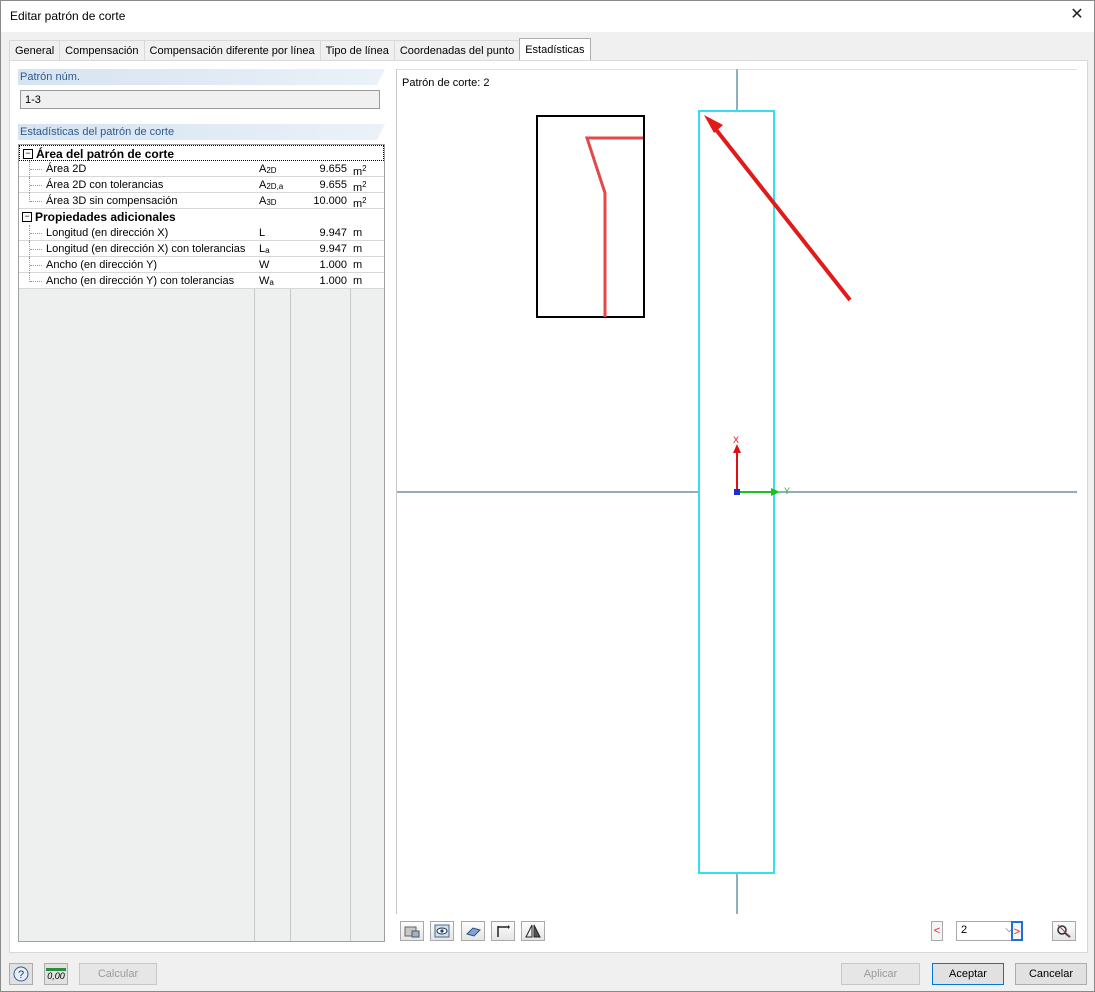 This screenshot has width=1095, height=992. Describe the element at coordinates (201, 132) in the screenshot. I see `stats-header: Estadísticas del patrón de corte` at that location.